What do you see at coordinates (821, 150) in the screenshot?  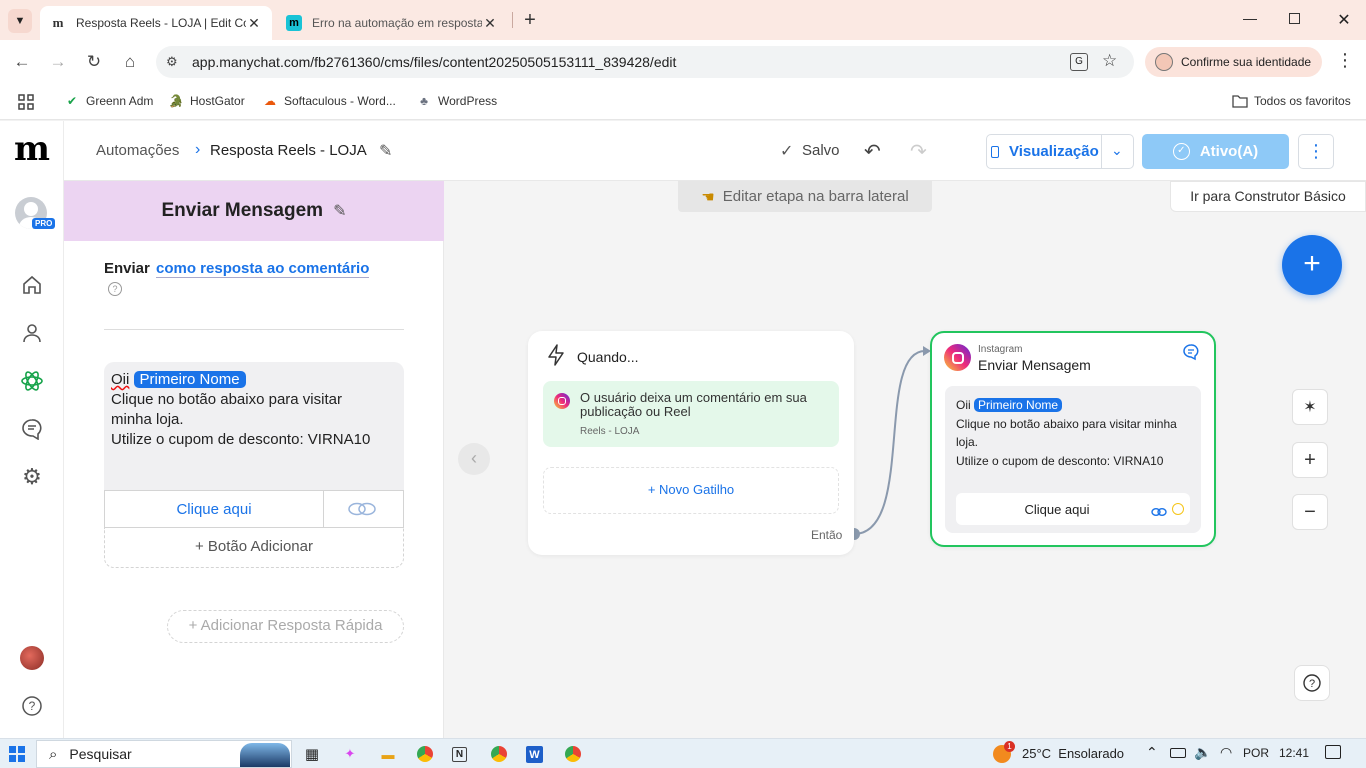 I see `saved-status: Salvo` at bounding box center [821, 150].